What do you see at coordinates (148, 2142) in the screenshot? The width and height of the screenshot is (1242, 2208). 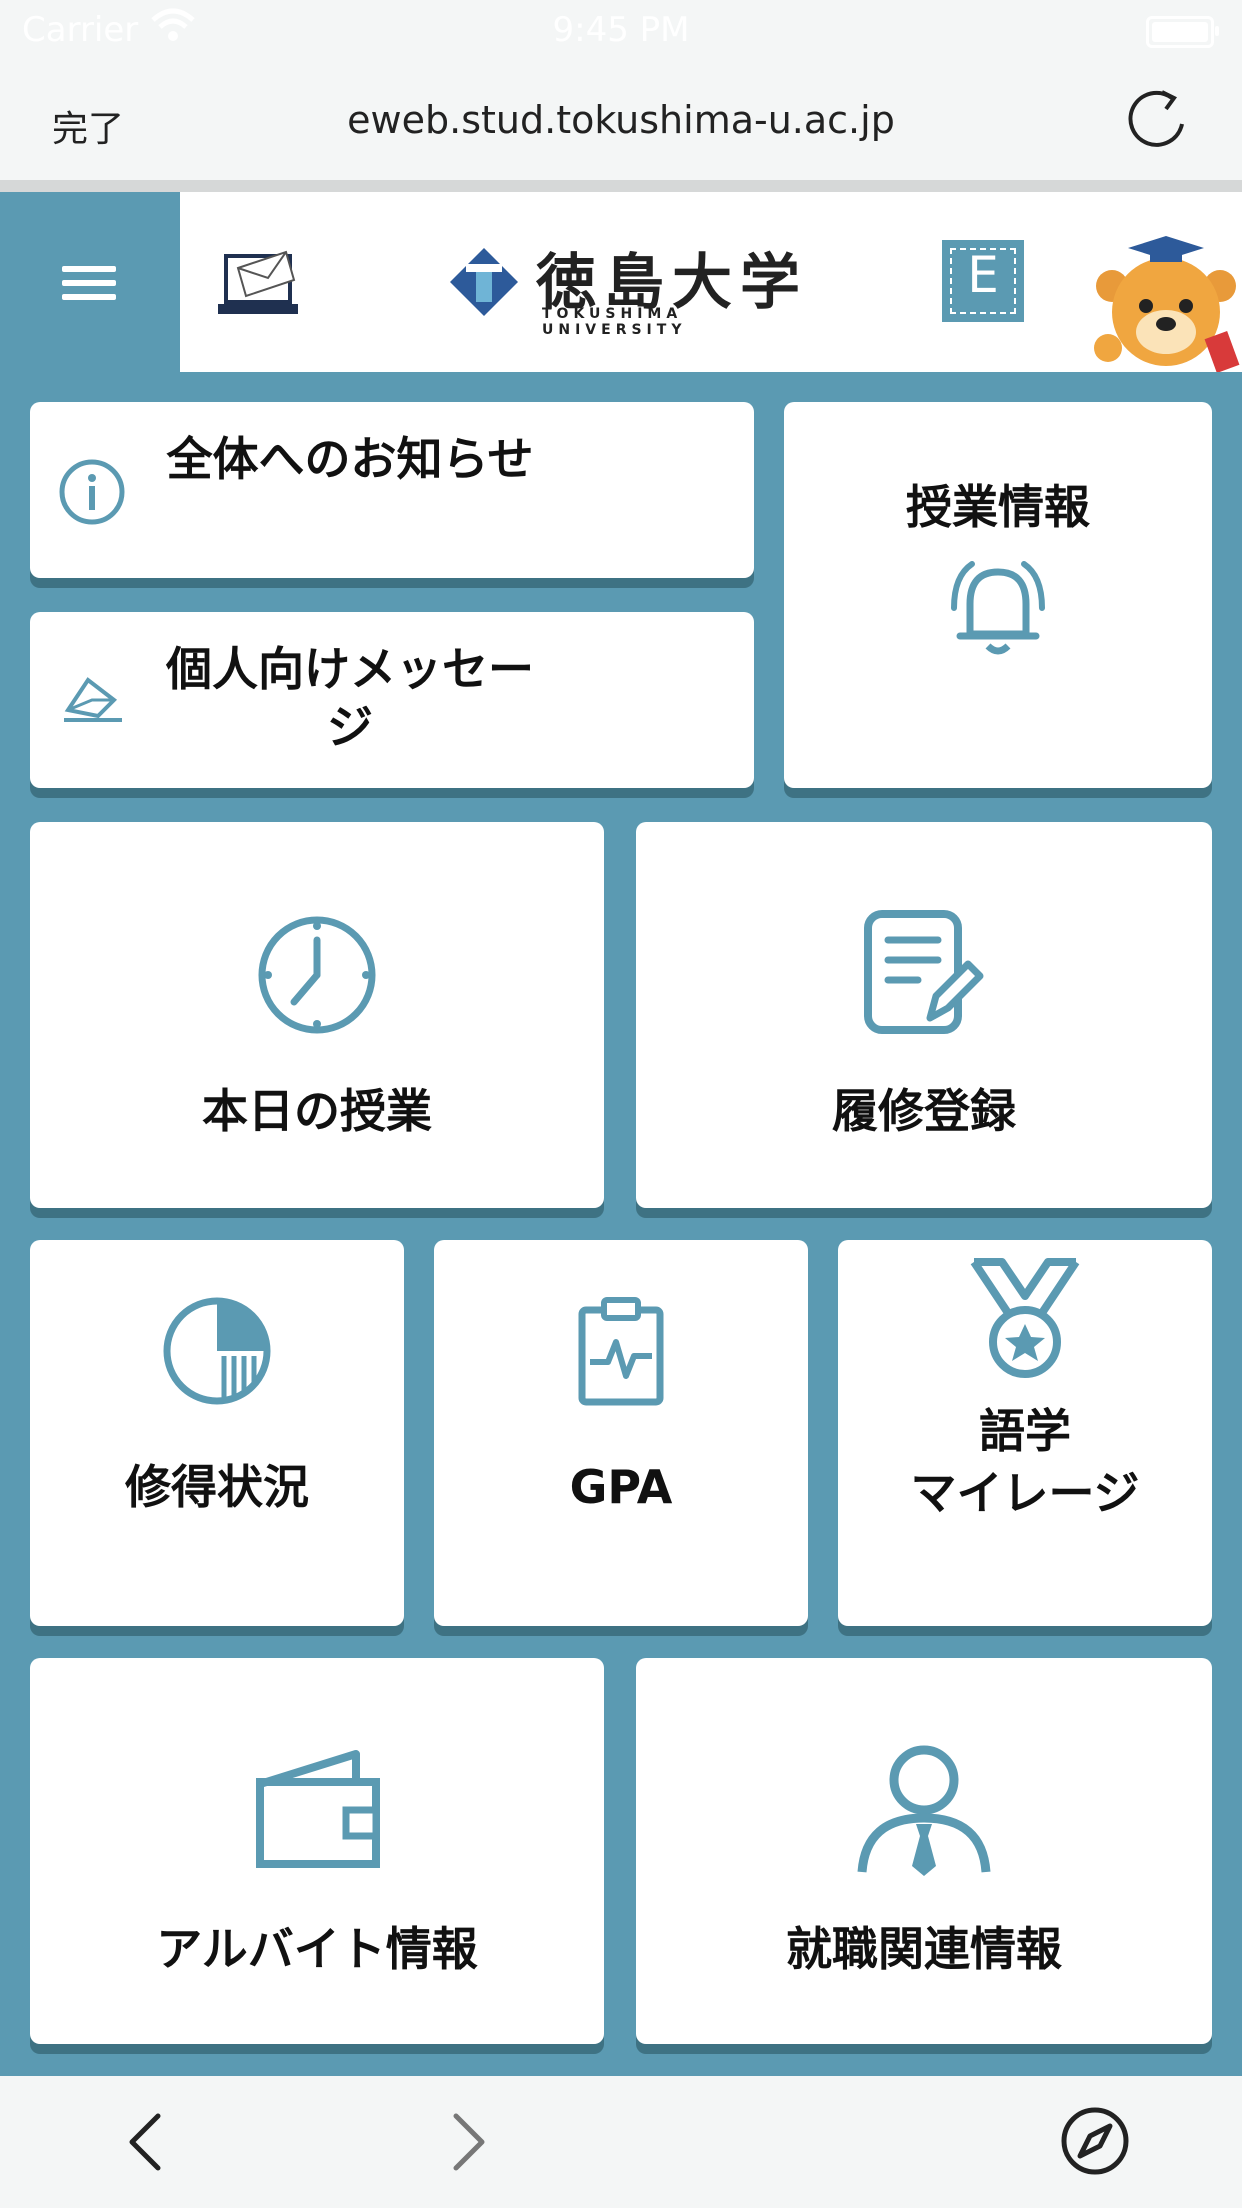 I see `back-arrow-icon` at bounding box center [148, 2142].